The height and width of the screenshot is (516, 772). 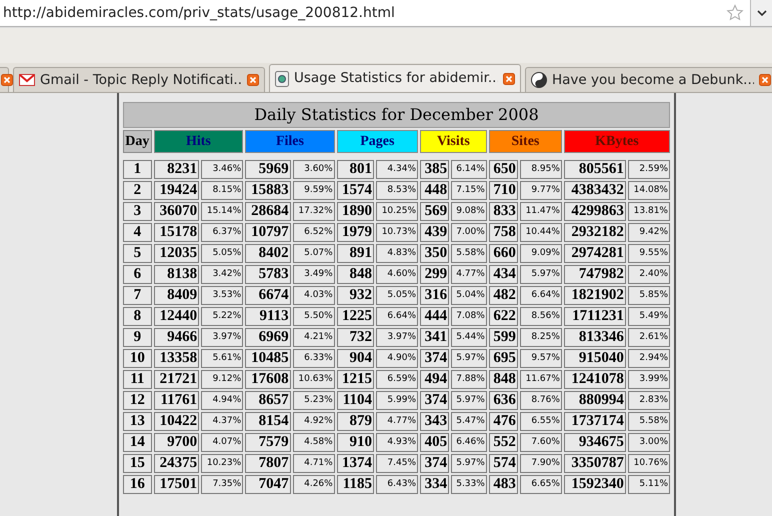 What do you see at coordinates (435, 316) in the screenshot?
I see `count-cell: 444` at bounding box center [435, 316].